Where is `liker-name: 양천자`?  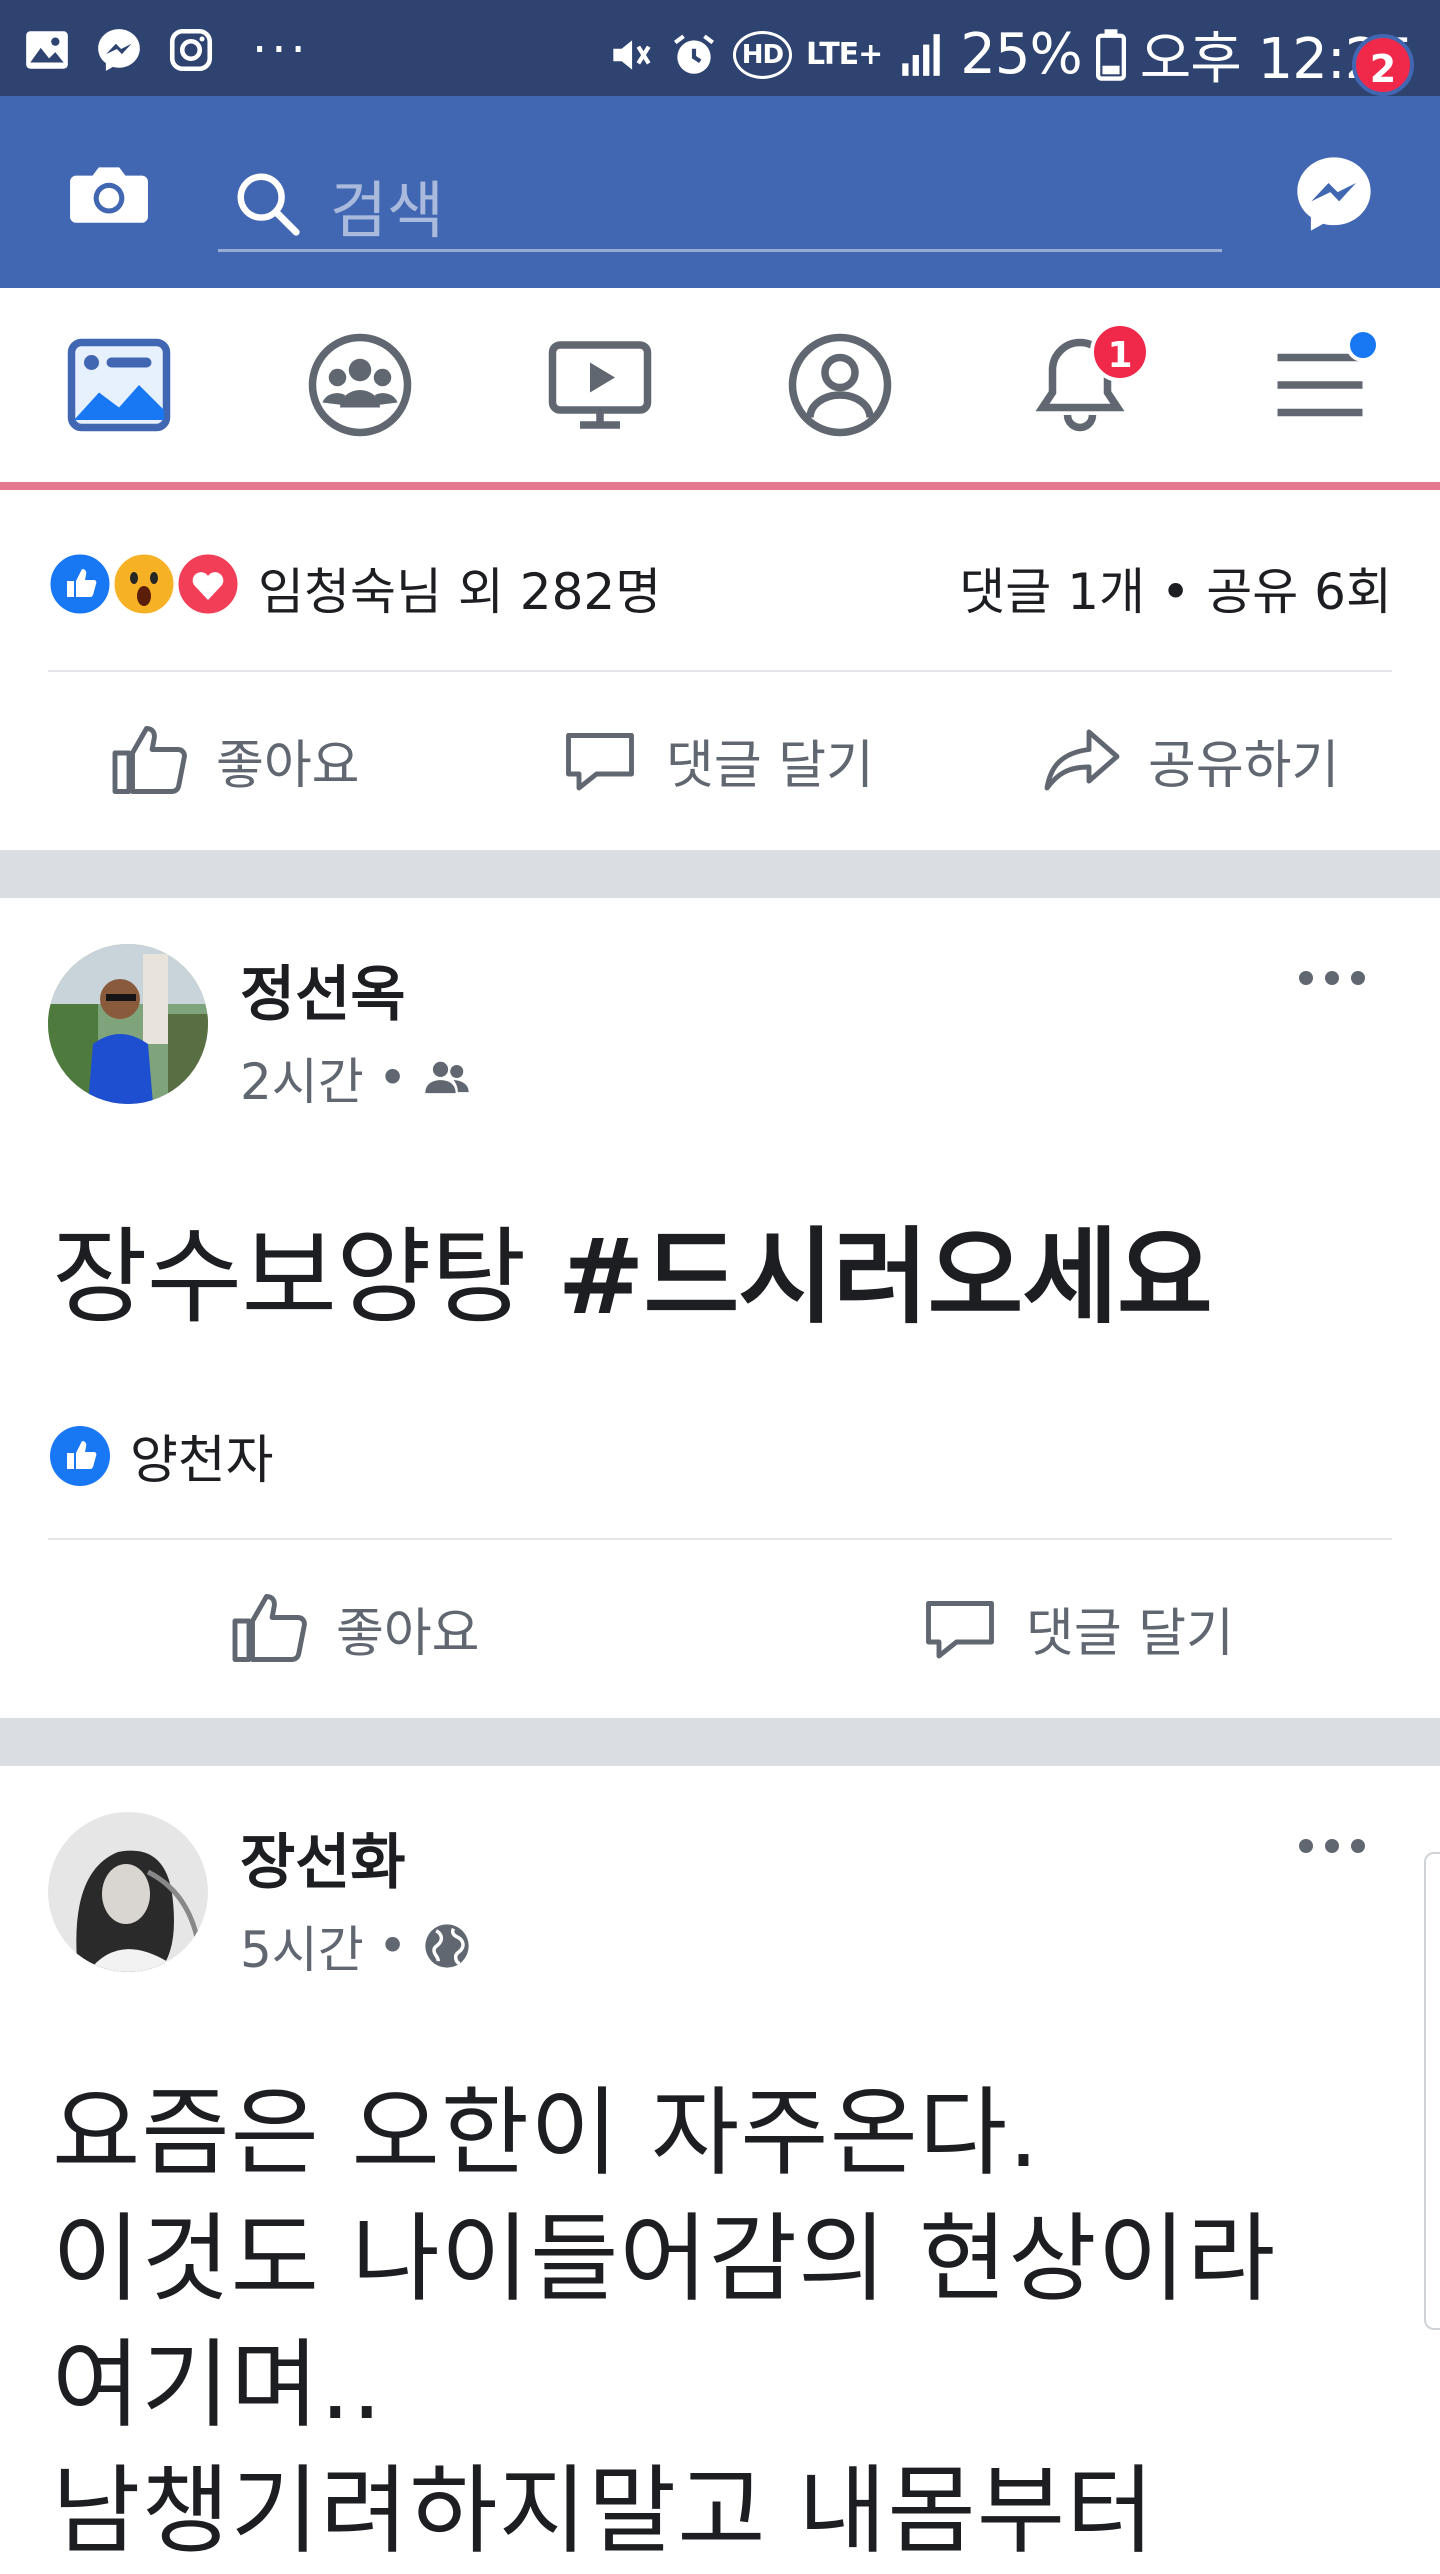
liker-name: 양천자 is located at coordinates (202, 1461).